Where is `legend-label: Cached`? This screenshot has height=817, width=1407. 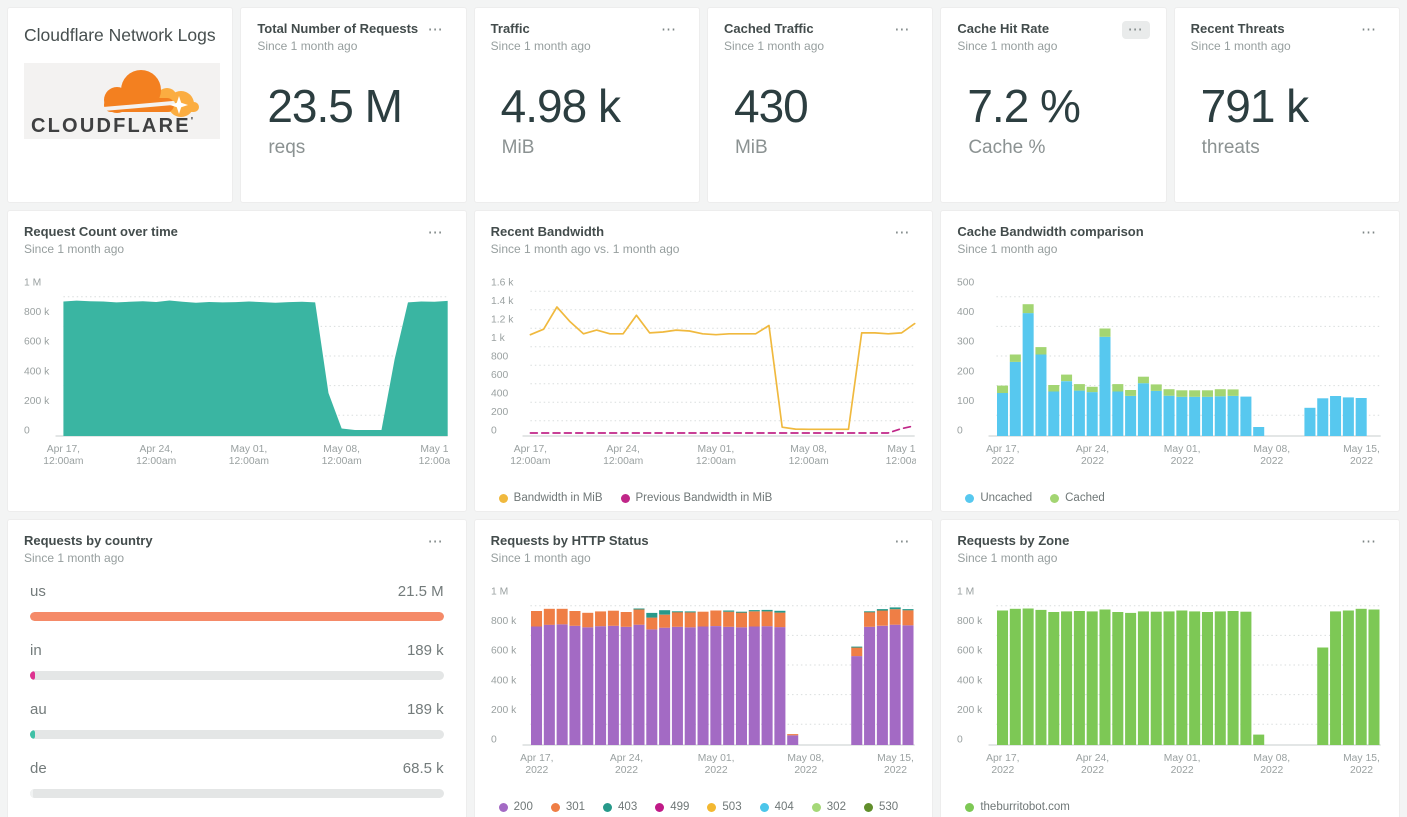
legend-label: Cached is located at coordinates (1085, 498).